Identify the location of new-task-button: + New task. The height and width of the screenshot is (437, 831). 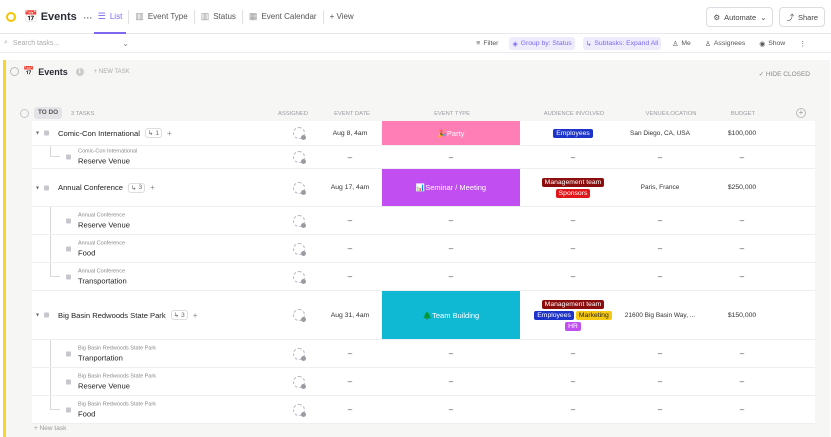
(50, 428).